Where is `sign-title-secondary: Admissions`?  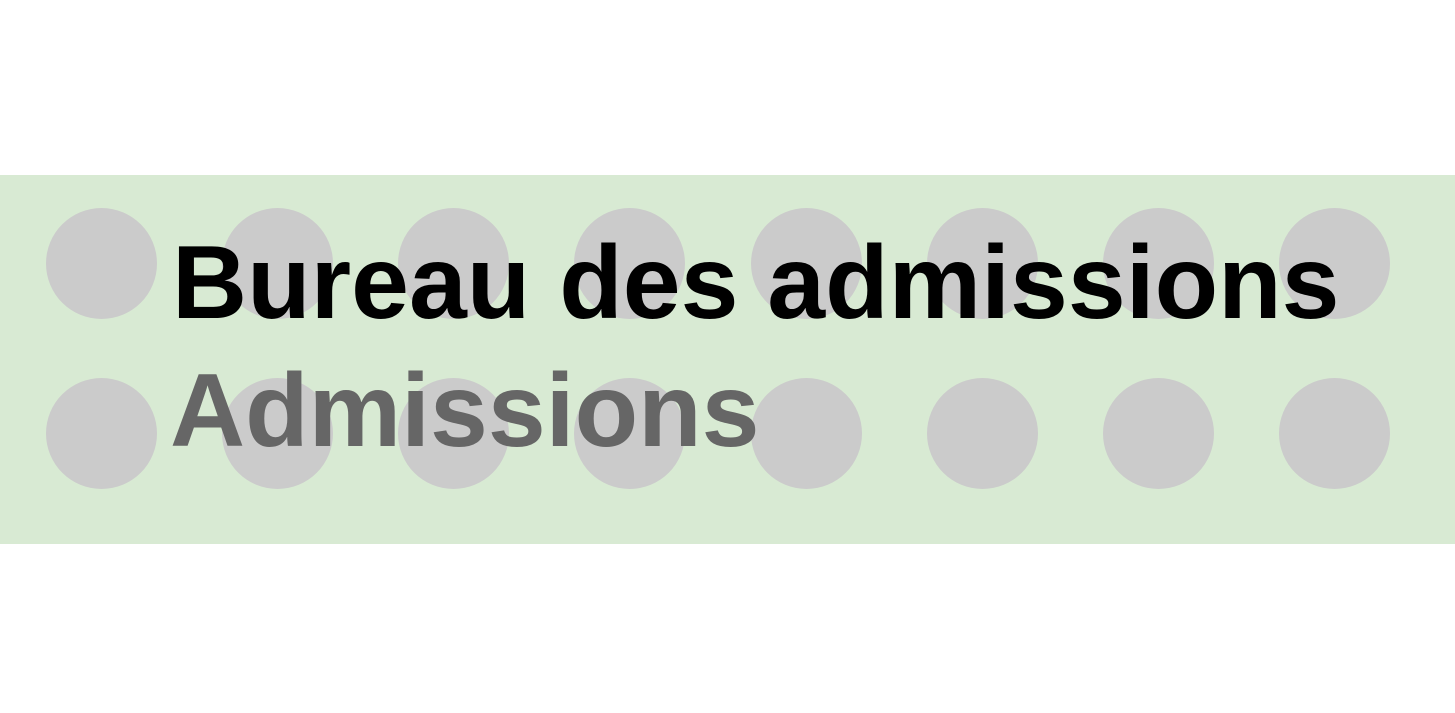 sign-title-secondary: Admissions is located at coordinates (465, 411).